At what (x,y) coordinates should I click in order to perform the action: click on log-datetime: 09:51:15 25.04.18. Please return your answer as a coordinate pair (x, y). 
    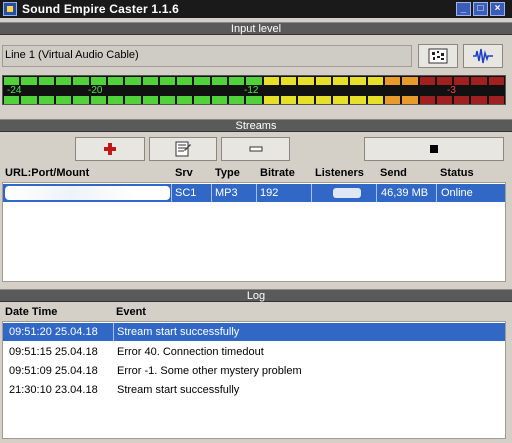
    Looking at the image, I should click on (53, 352).